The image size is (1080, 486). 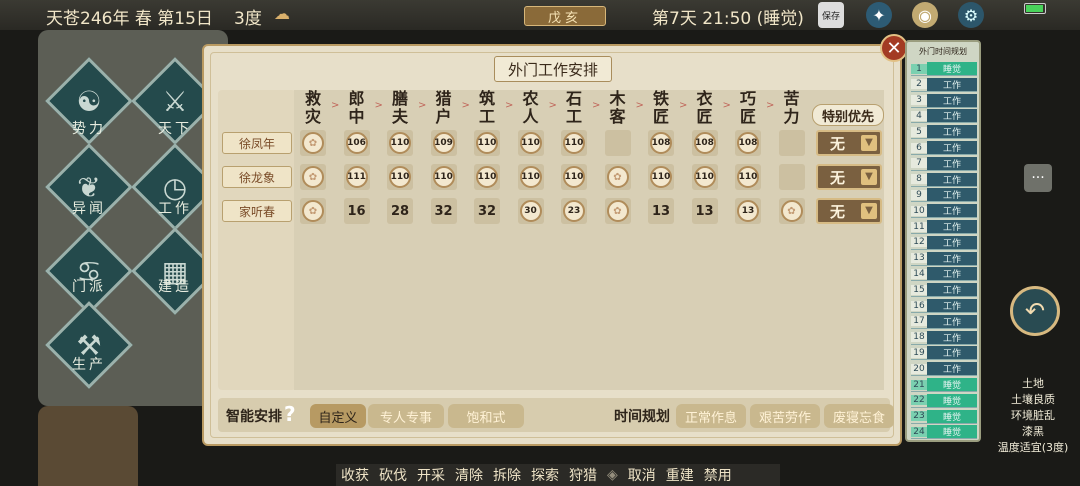 I want to click on action-rebuild: 重建, so click(x=680, y=475).